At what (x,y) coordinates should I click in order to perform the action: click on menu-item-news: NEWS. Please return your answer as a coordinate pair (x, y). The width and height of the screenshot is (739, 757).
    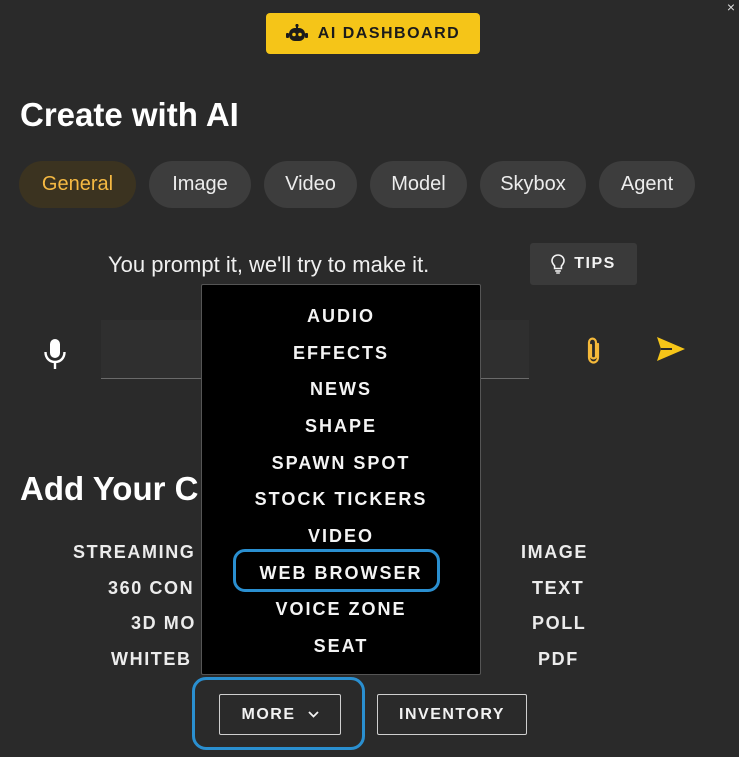
    Looking at the image, I should click on (341, 389).